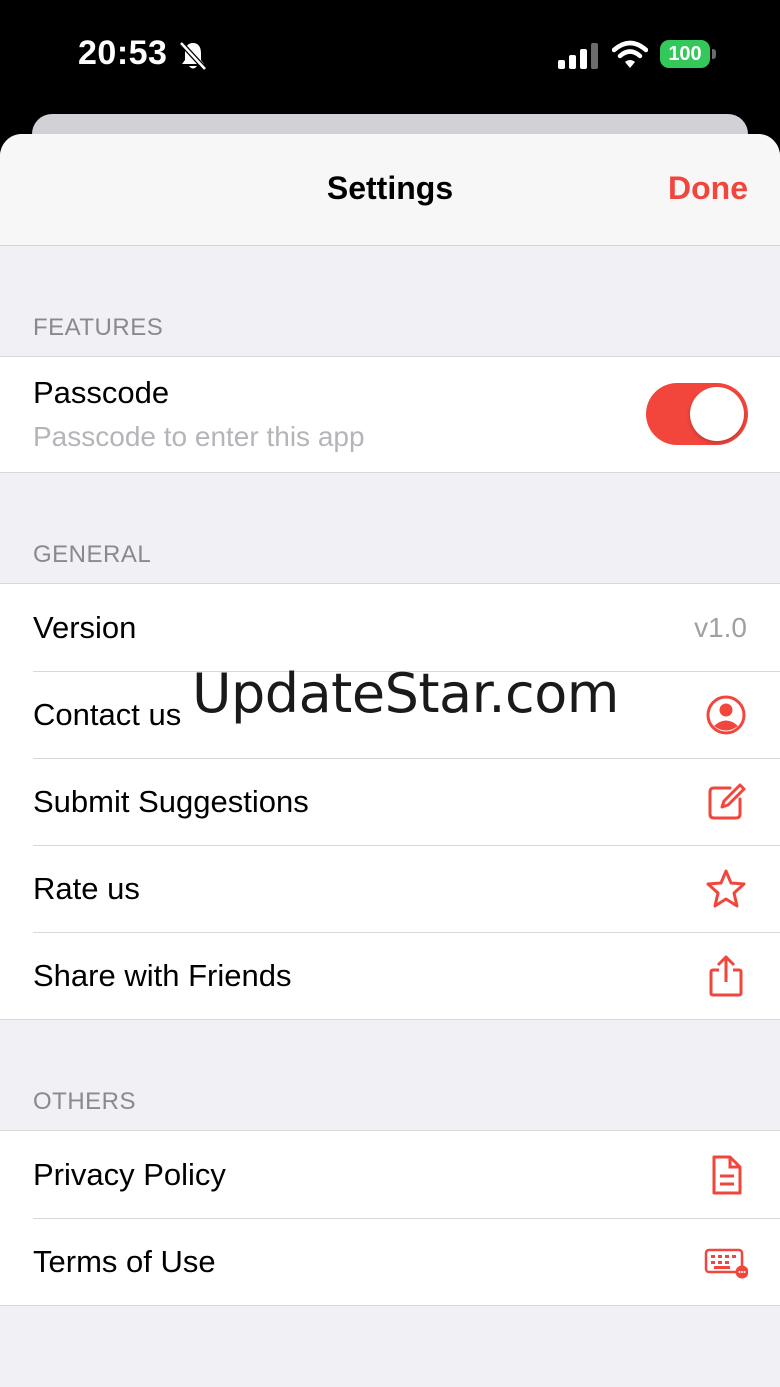  I want to click on page-title: Settings, so click(390, 188).